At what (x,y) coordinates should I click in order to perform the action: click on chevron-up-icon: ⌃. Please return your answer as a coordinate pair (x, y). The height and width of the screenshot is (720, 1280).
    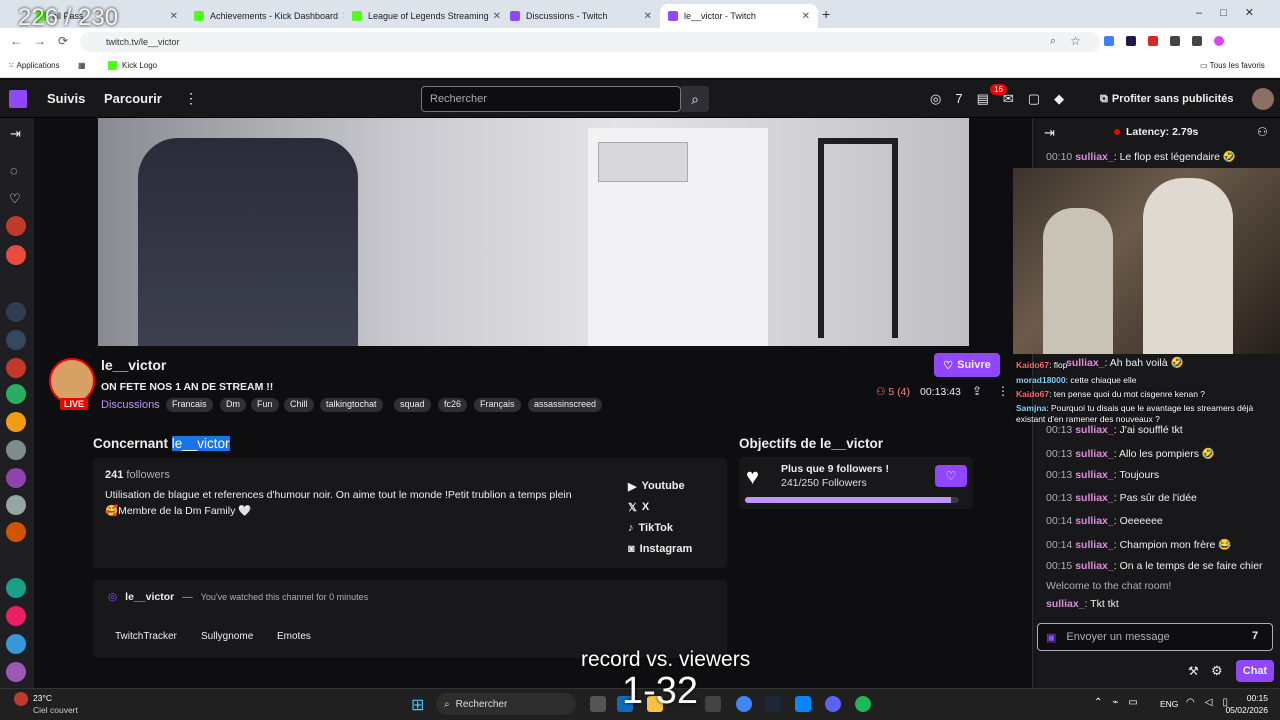
    Looking at the image, I should click on (1098, 702).